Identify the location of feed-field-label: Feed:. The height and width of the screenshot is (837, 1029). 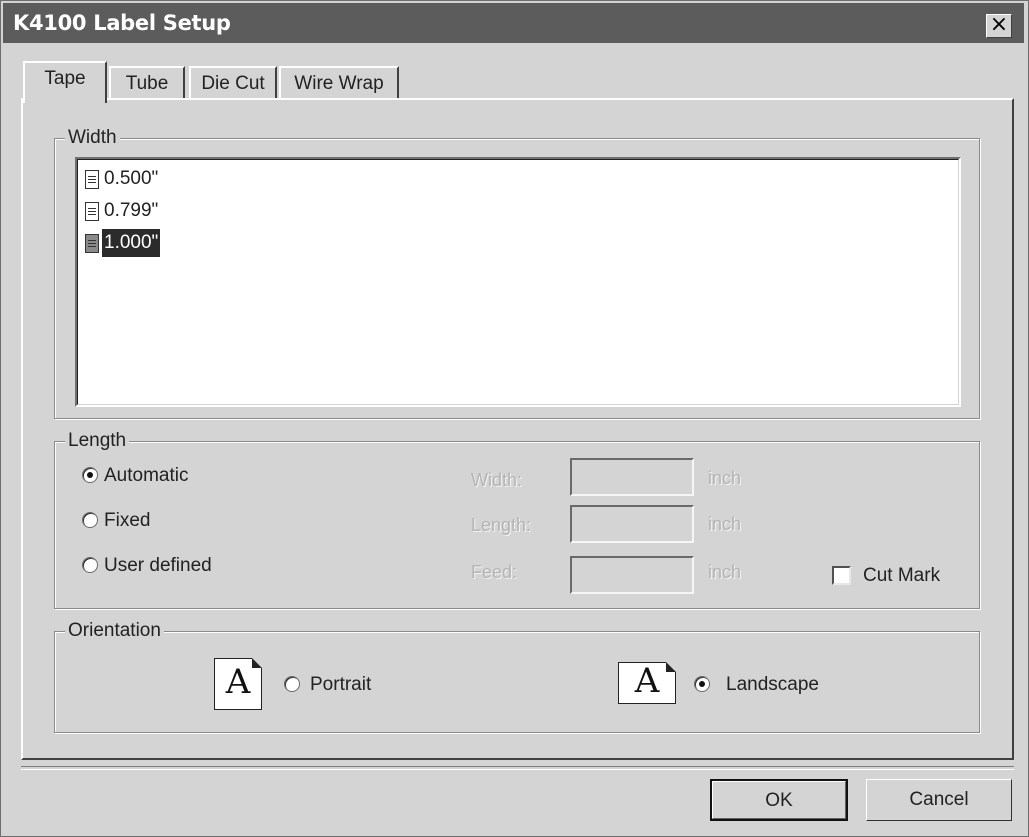
(494, 572).